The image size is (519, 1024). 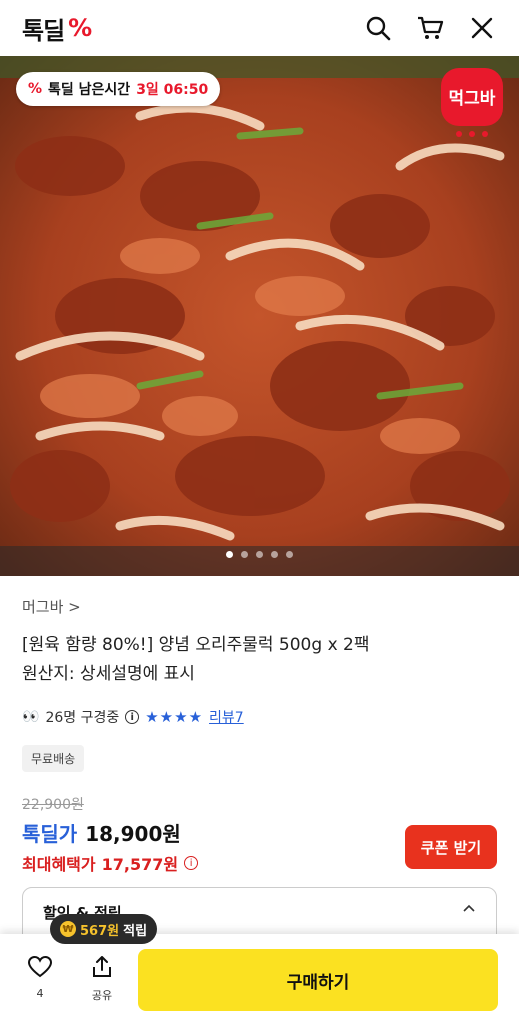 I want to click on bottom-action-bar: 4 공유 구매하기, so click(x=259, y=979).